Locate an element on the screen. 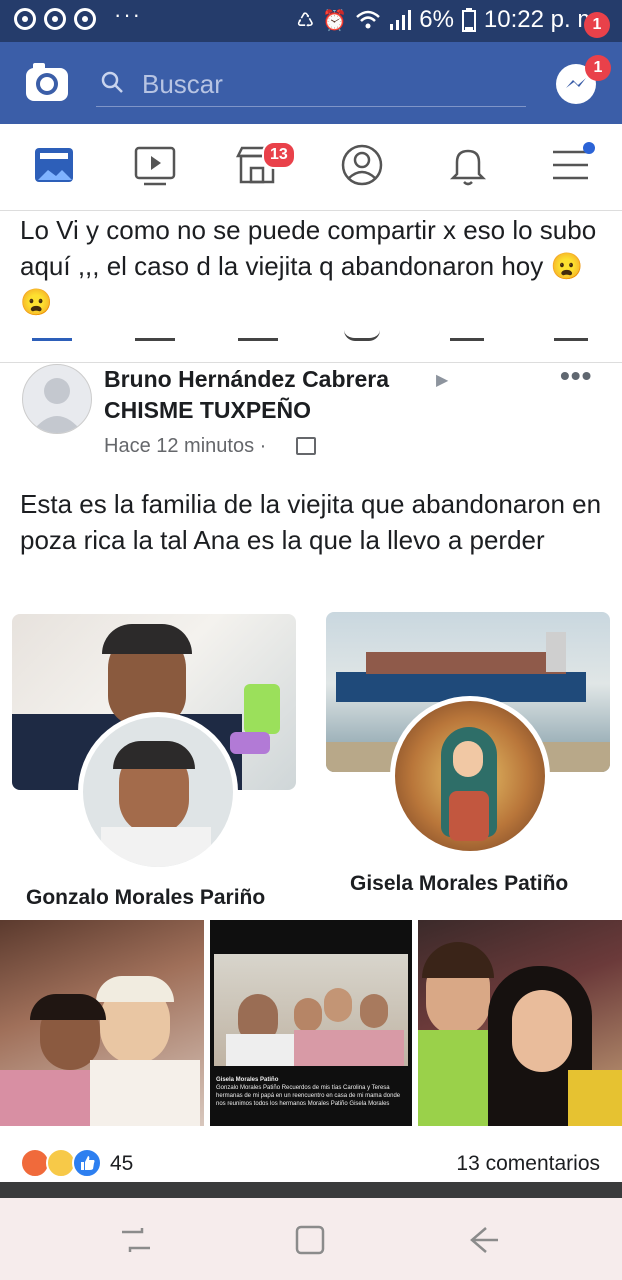 This screenshot has height=1280, width=622. camera-icon is located at coordinates (47, 82).